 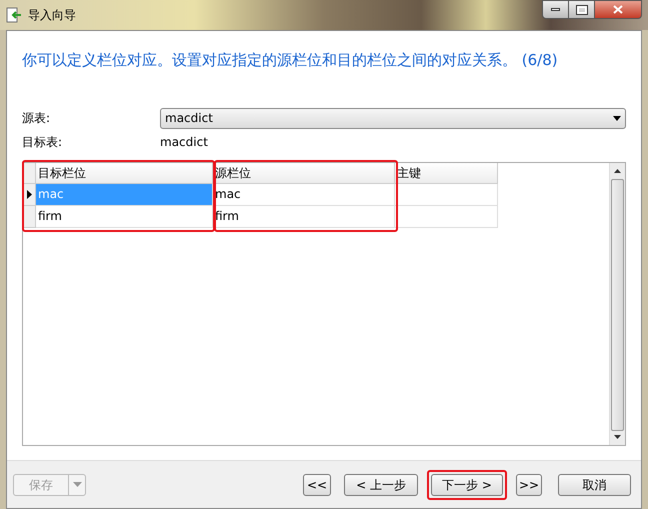 What do you see at coordinates (184, 142) in the screenshot?
I see `target-table-value: macdict` at bounding box center [184, 142].